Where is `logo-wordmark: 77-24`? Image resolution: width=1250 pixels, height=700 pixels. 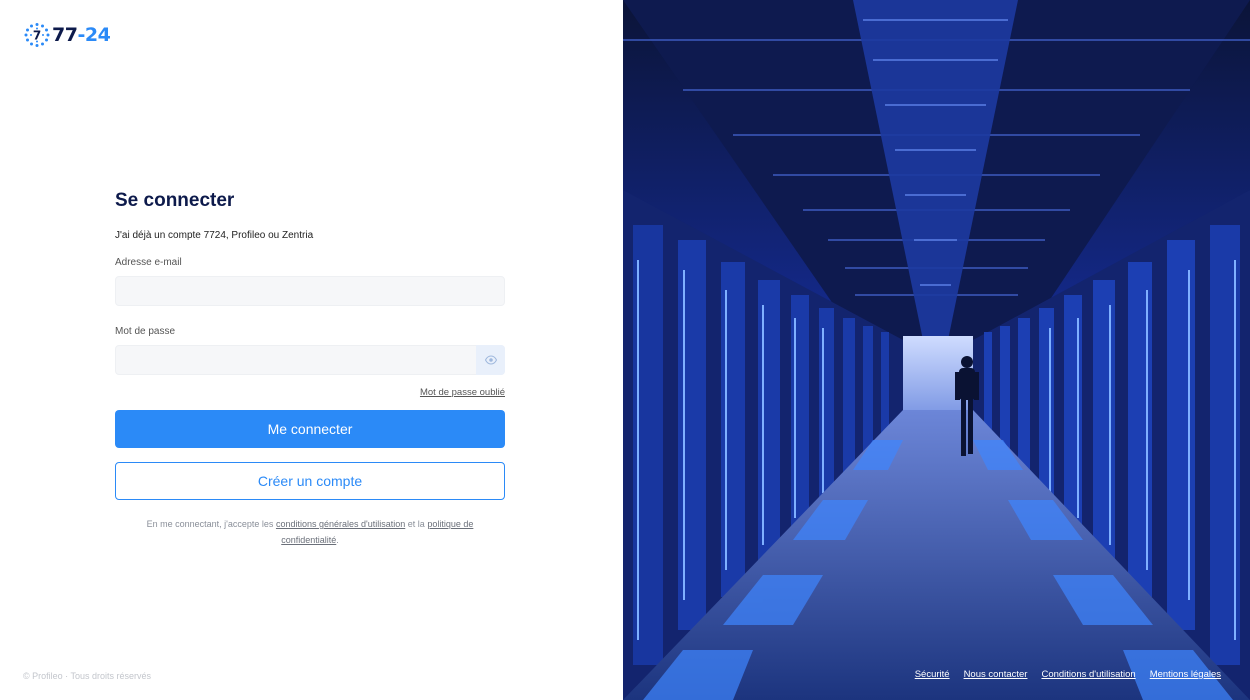 logo-wordmark: 77-24 is located at coordinates (81, 35).